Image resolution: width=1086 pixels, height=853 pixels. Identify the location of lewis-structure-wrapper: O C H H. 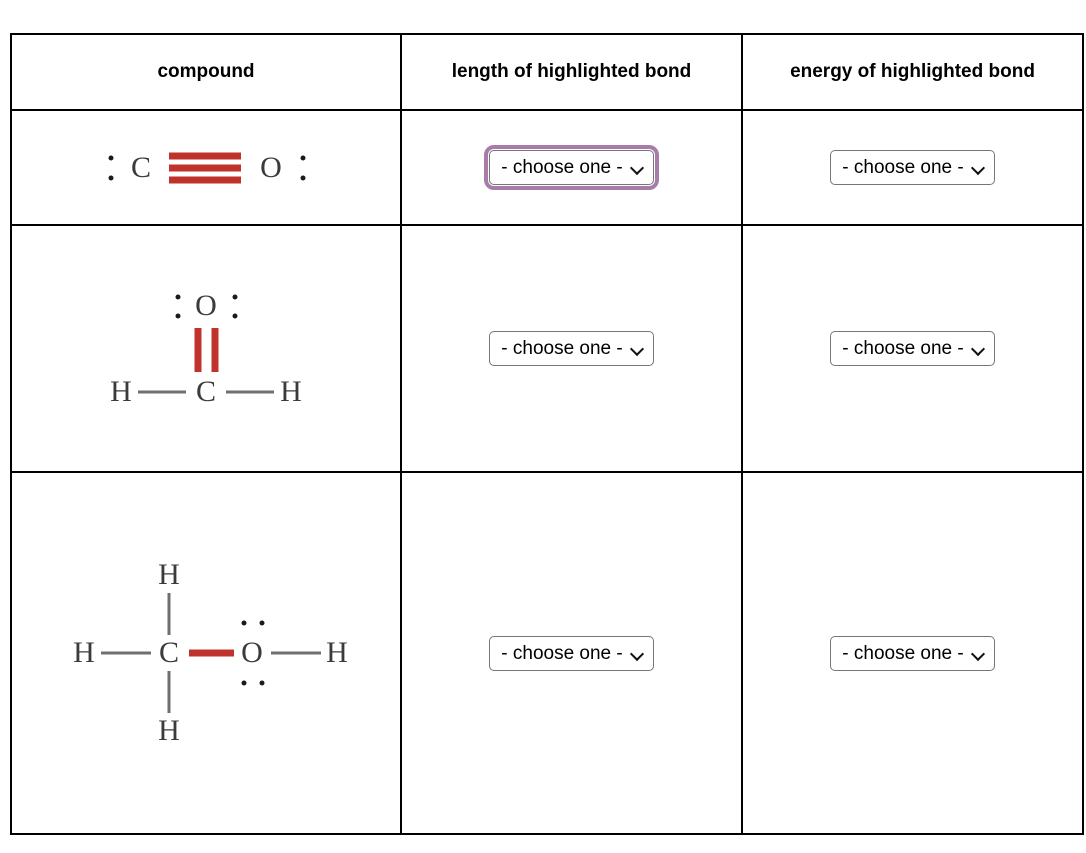
(206, 349).